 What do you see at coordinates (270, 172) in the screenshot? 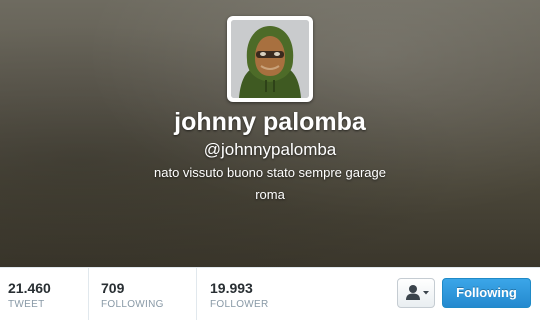
I see `profile-bio: nato vissuto buono stato sempre garage` at bounding box center [270, 172].